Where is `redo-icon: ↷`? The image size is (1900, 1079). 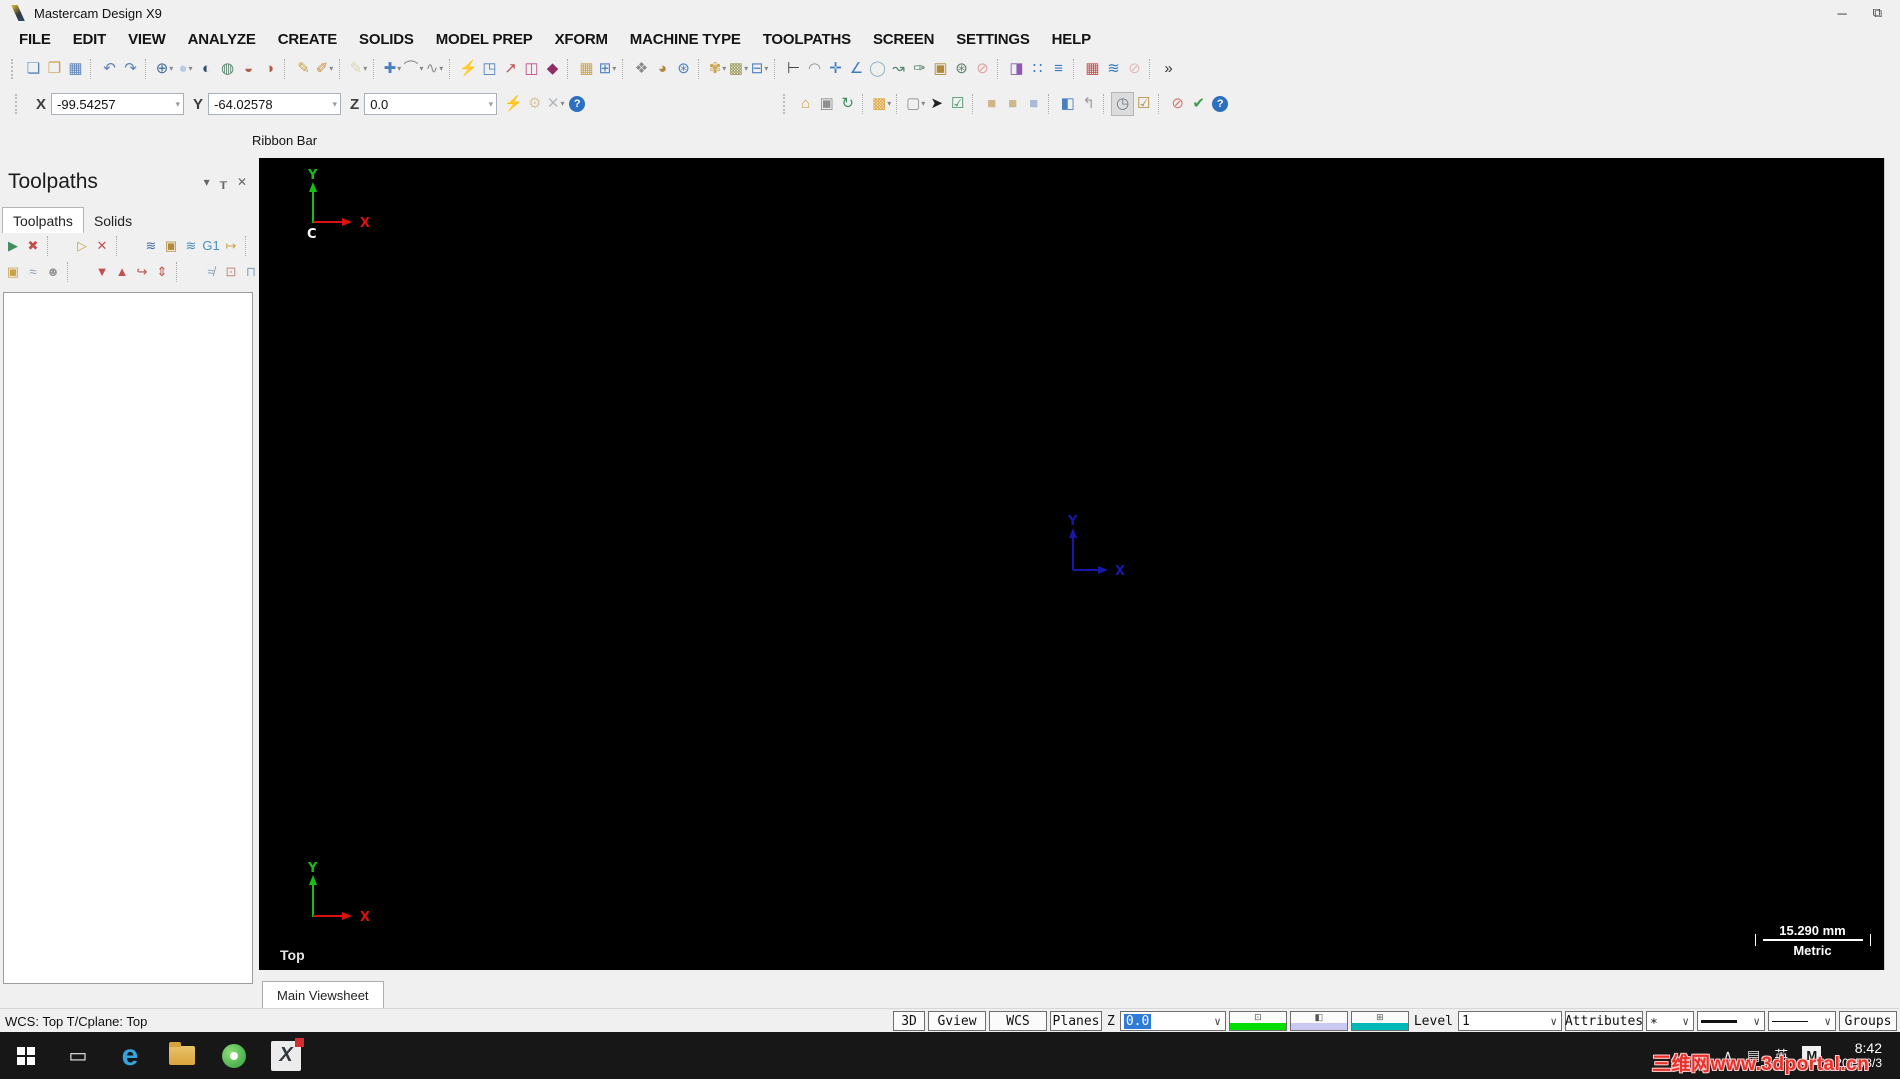 redo-icon: ↷ is located at coordinates (130, 69).